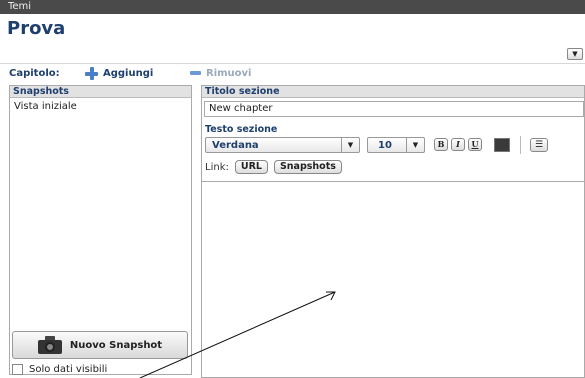 The image size is (585, 378). What do you see at coordinates (394, 109) in the screenshot?
I see `section-title-input: New chapter` at bounding box center [394, 109].